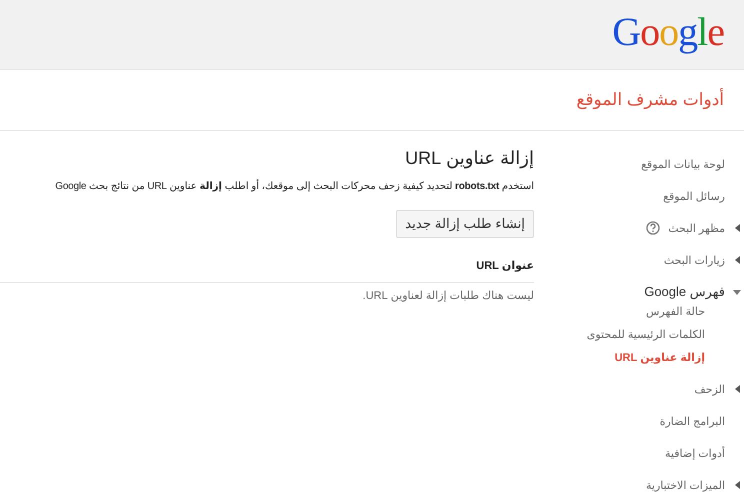 This screenshot has height=503, width=744. Describe the element at coordinates (668, 31) in the screenshot. I see `google-logo: Google` at that location.